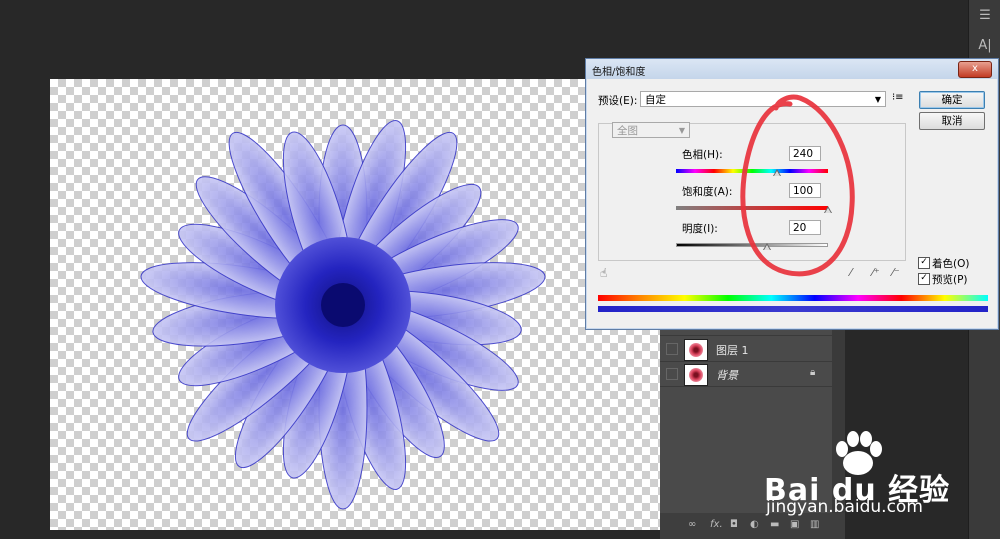 This screenshot has width=1000, height=539. What do you see at coordinates (767, 246) in the screenshot?
I see `lightness-slider-thumb` at bounding box center [767, 246].